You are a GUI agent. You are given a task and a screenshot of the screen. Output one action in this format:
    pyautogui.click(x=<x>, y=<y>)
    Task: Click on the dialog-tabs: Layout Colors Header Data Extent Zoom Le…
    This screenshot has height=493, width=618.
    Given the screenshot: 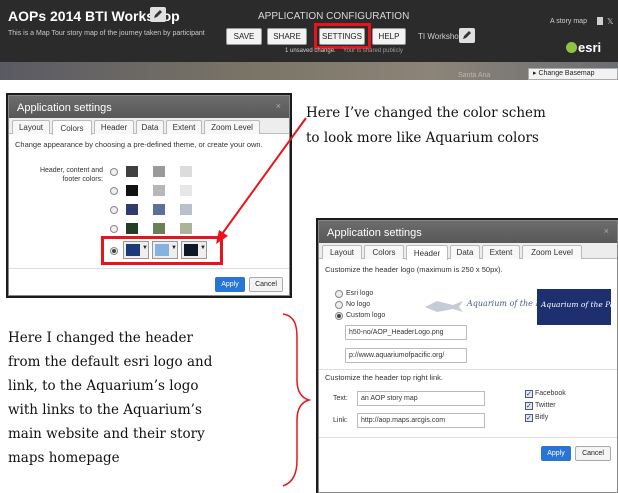 What is the action you would take?
    pyautogui.click(x=468, y=251)
    